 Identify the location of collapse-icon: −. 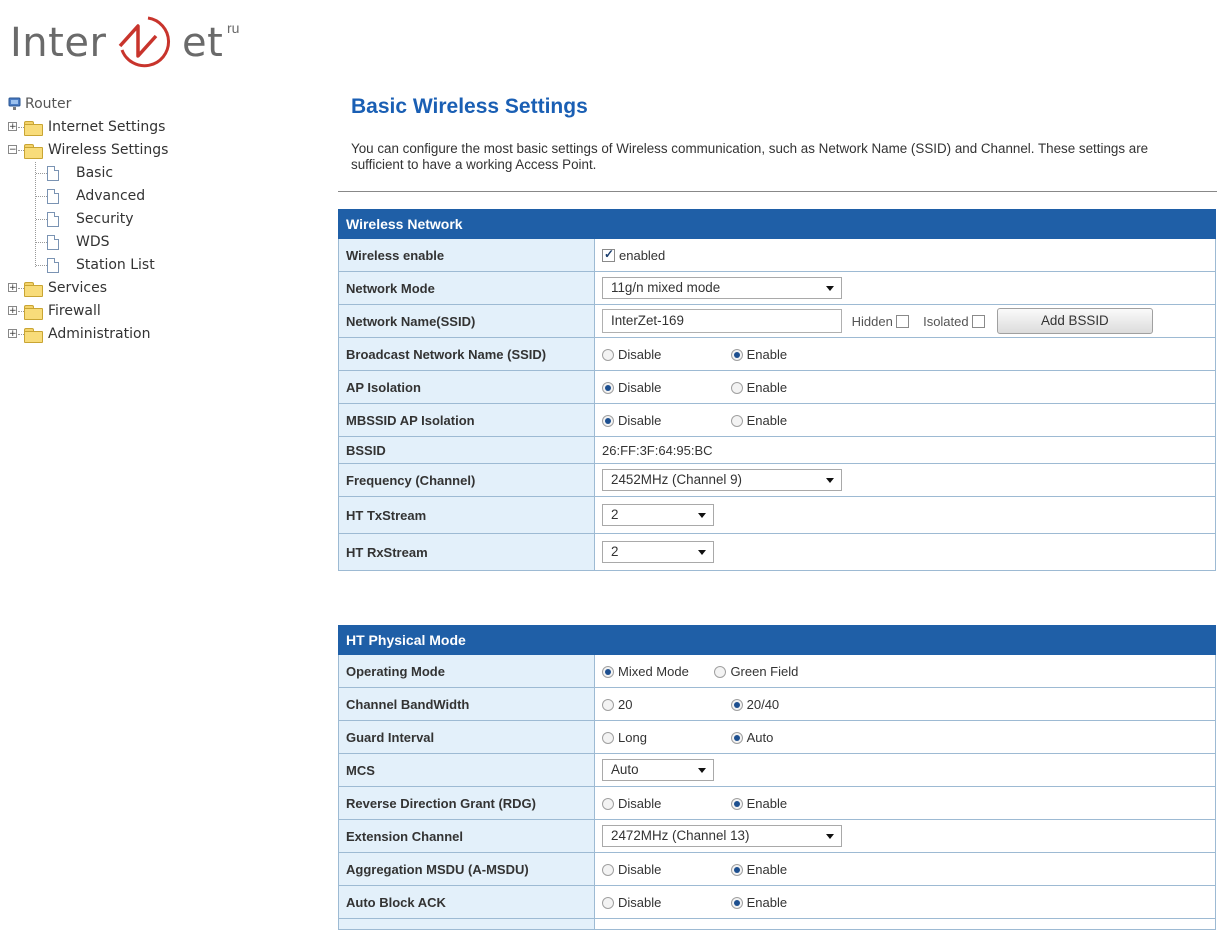
(12, 150).